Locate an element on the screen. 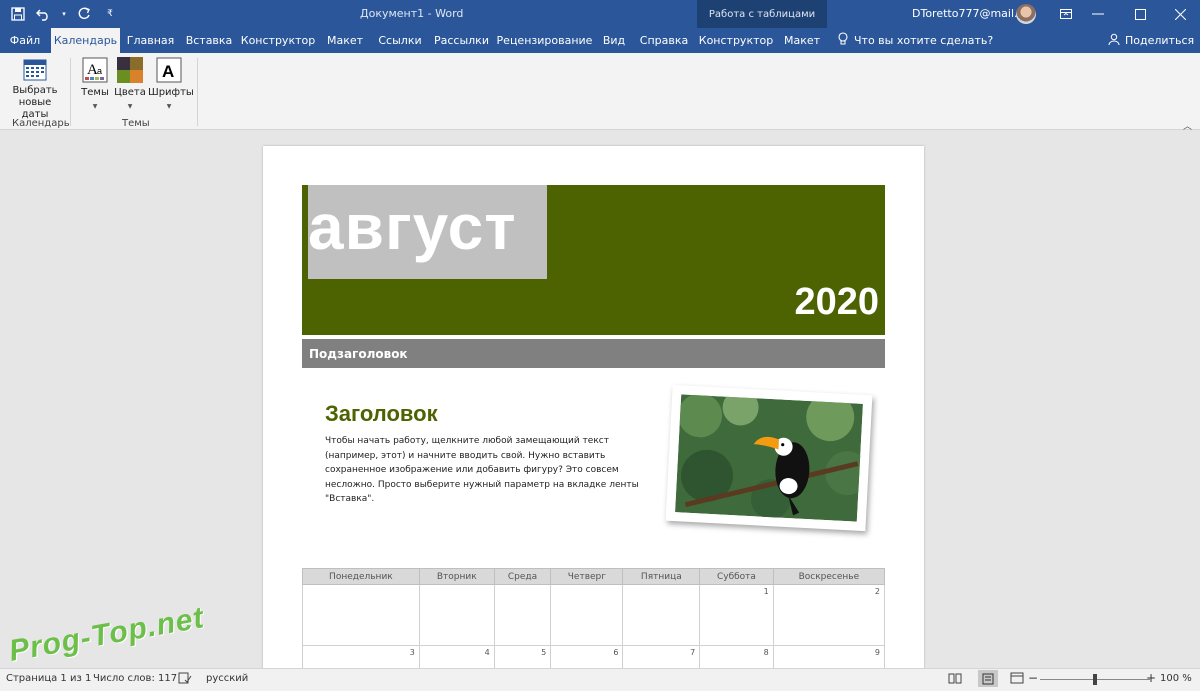  day-header-monday: Понедельник is located at coordinates (361, 576).